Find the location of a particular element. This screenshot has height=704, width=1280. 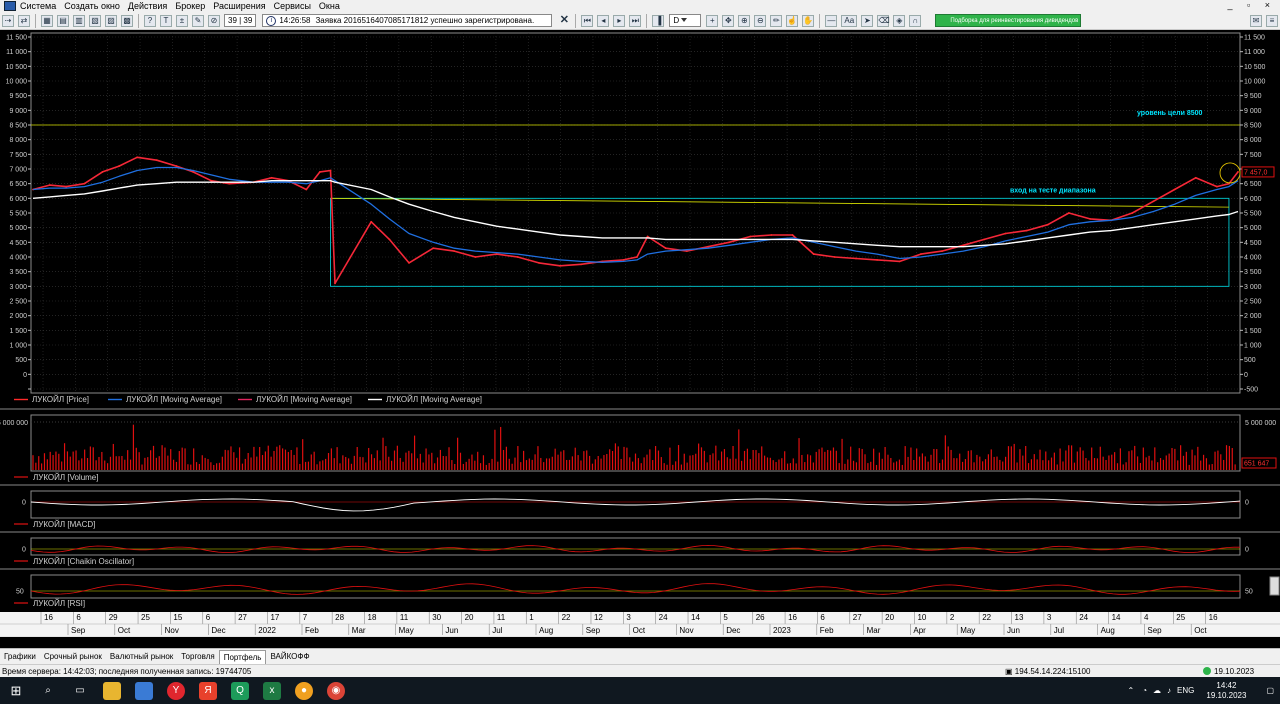

last-page-icon: ⏭ is located at coordinates (635, 20).